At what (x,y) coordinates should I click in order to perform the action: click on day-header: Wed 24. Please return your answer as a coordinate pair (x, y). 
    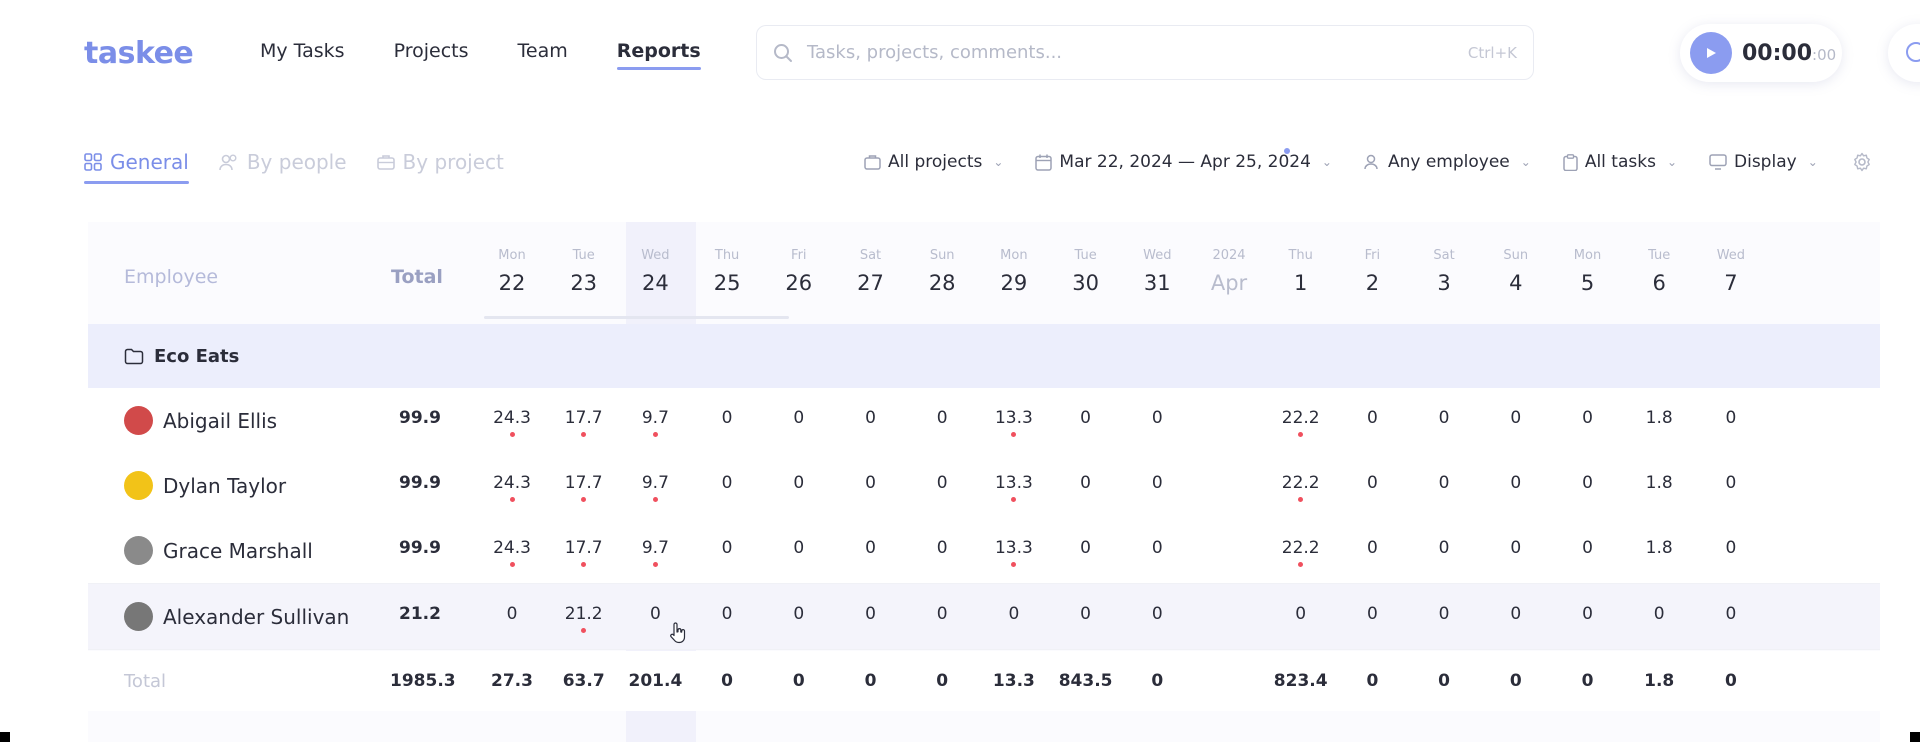
    Looking at the image, I should click on (655, 271).